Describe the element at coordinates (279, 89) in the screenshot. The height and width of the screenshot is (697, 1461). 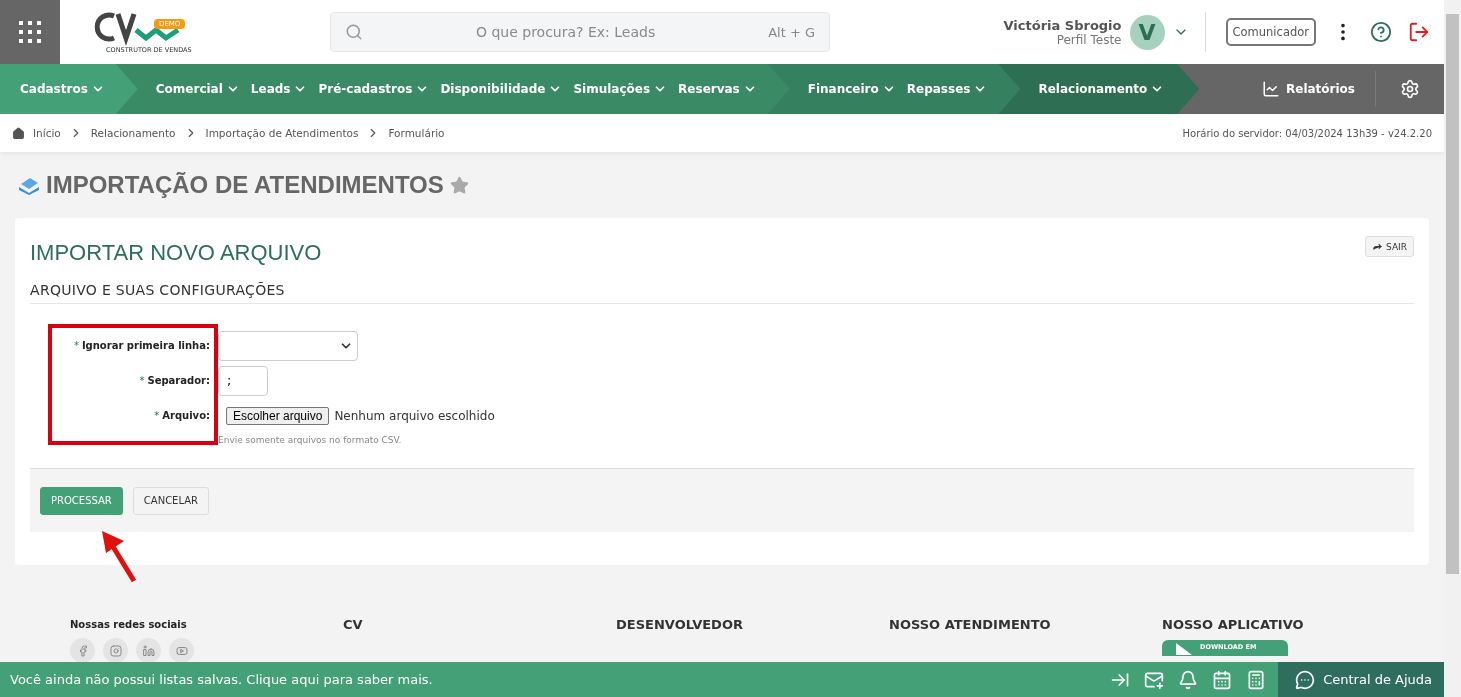
I see `nav-item: Leads` at that location.